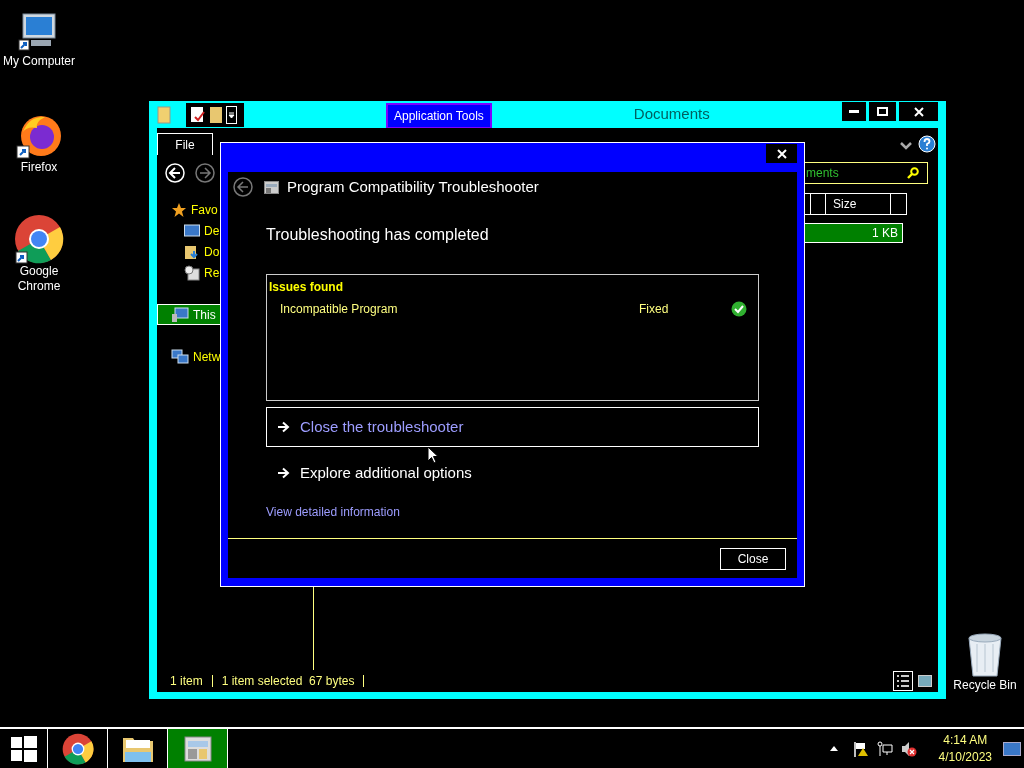 Image resolution: width=1024 pixels, height=768 pixels. What do you see at coordinates (654, 309) in the screenshot?
I see `issue-status: Fixed` at bounding box center [654, 309].